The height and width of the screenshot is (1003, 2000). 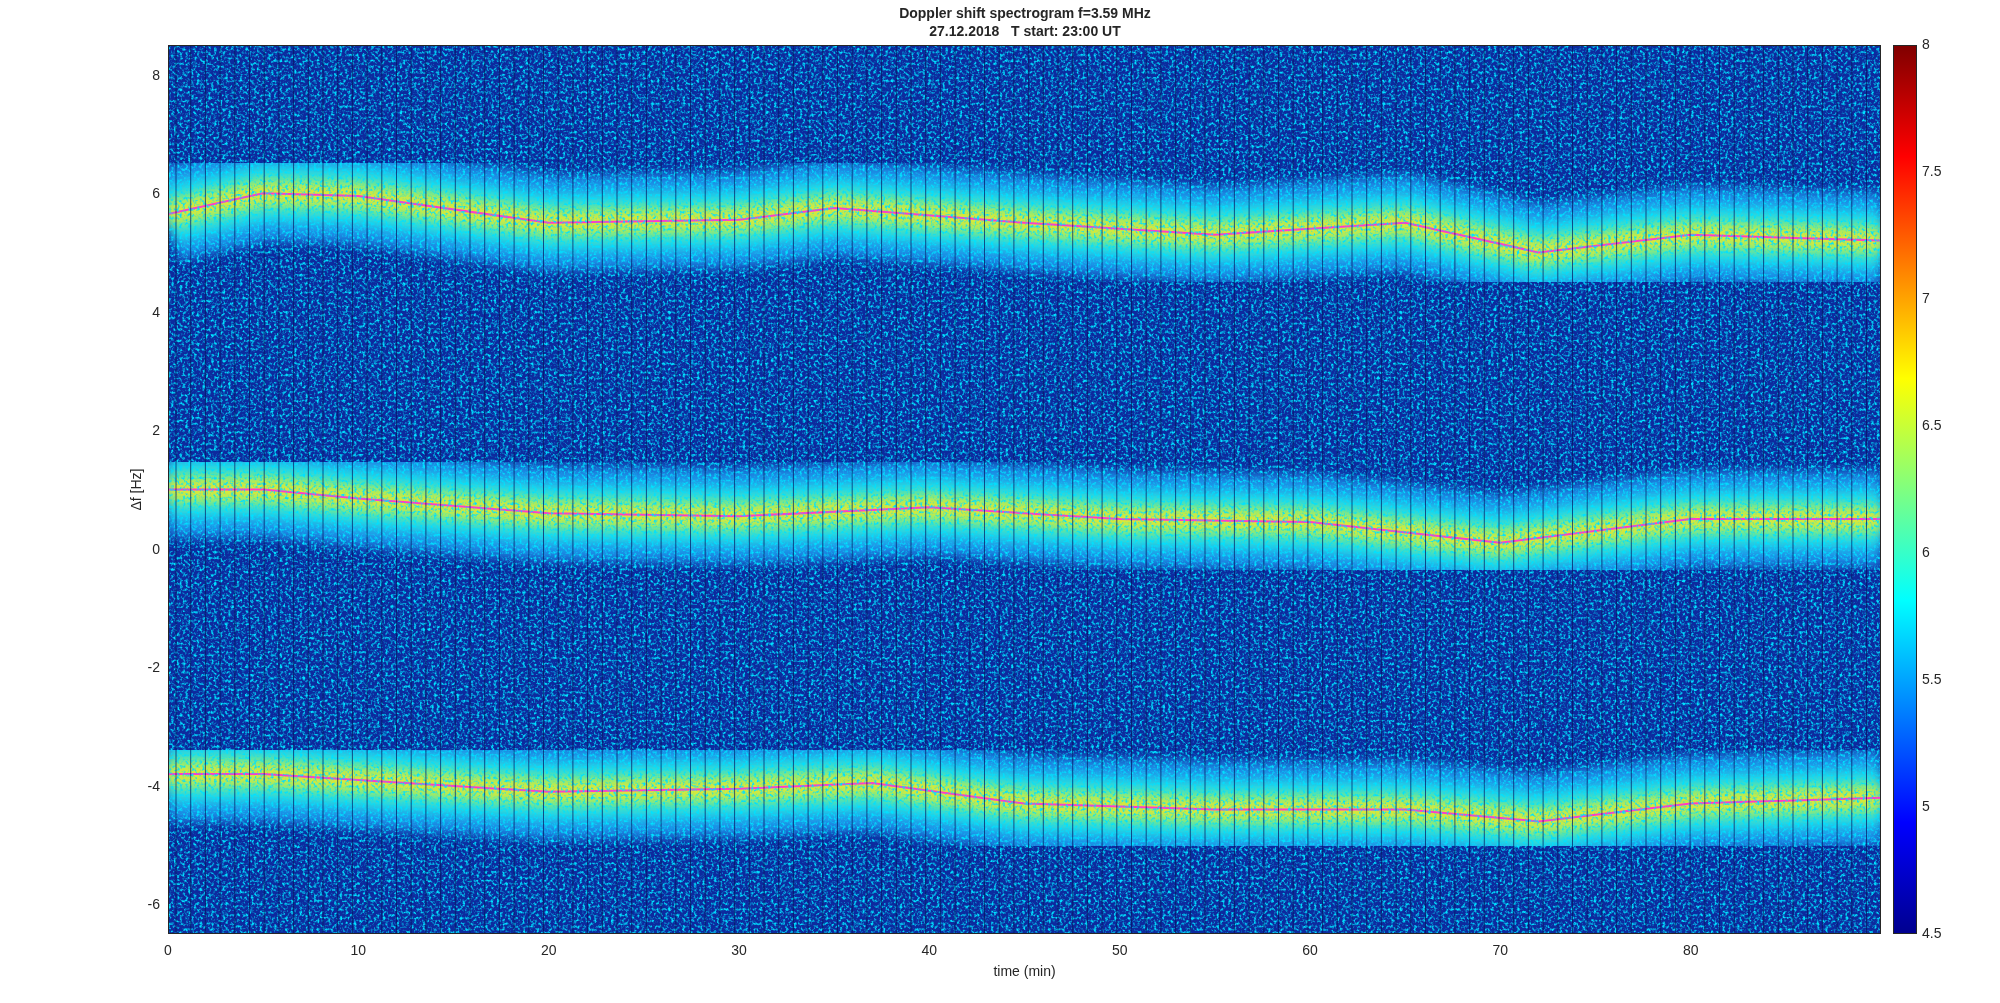 I want to click on plot-title: Doppler shift spectrogram f=3.59 MHz 27.12.2018 T start: 23:00 UT, so click(x=1025, y=22).